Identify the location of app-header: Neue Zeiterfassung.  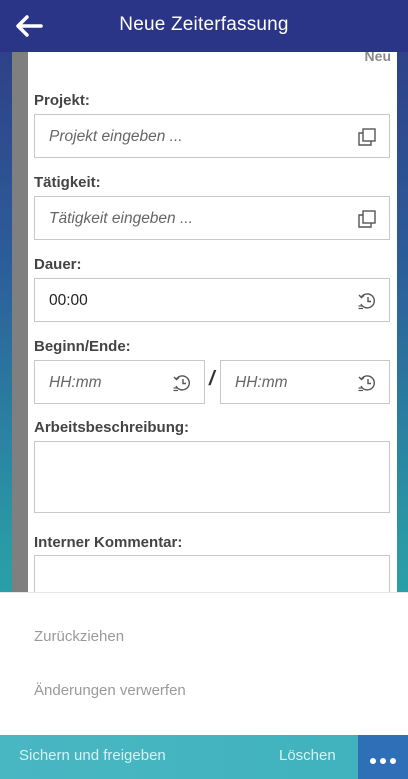
(204, 26).